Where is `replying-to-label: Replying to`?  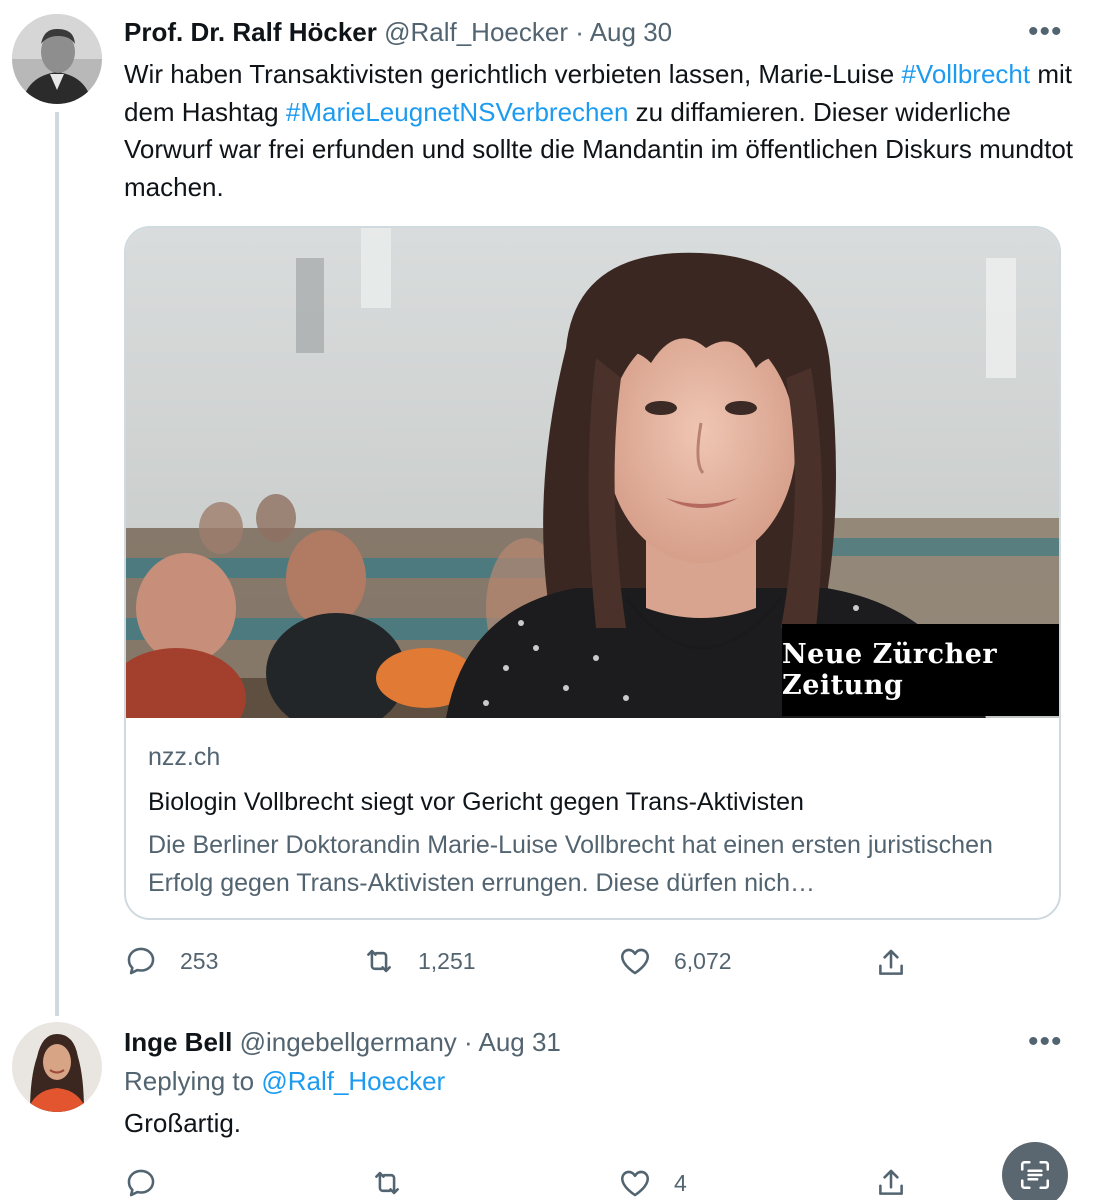 replying-to-label: Replying to is located at coordinates (193, 1081).